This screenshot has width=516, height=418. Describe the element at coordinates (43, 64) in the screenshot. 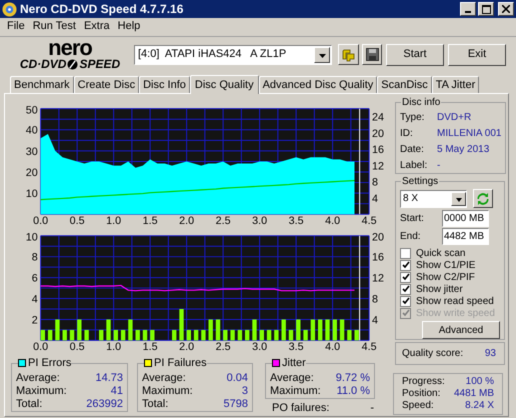

I see `logo-text: CD·DVD` at that location.